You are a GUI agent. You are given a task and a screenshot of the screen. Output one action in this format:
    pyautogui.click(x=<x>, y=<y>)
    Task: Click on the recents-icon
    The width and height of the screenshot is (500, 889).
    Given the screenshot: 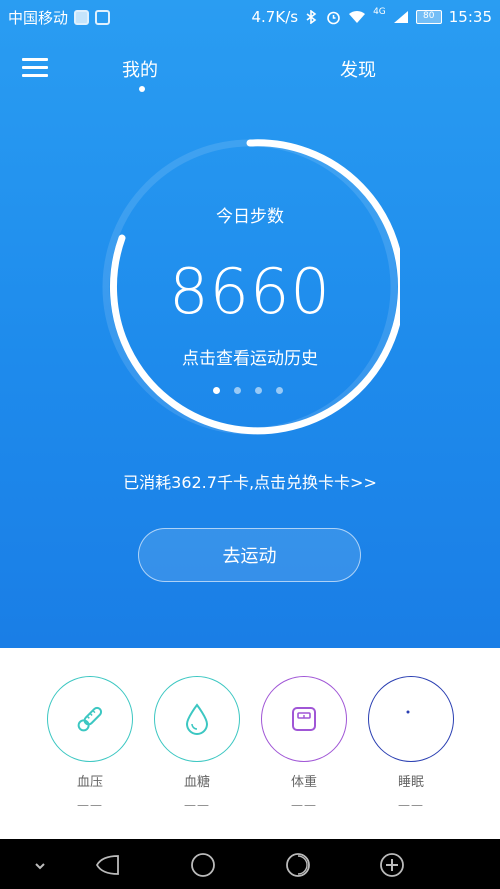 What is the action you would take?
    pyautogui.click(x=298, y=865)
    